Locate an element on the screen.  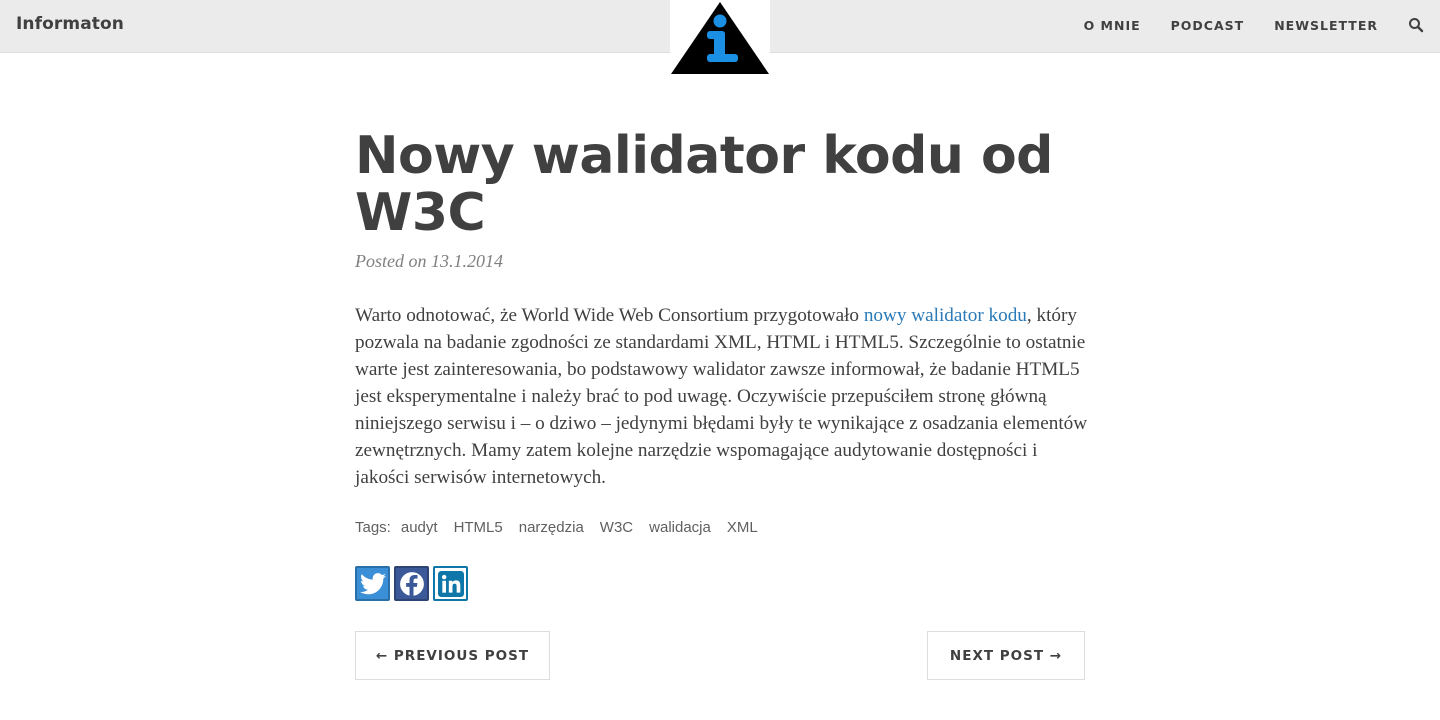
share-twitter-button is located at coordinates (372, 583).